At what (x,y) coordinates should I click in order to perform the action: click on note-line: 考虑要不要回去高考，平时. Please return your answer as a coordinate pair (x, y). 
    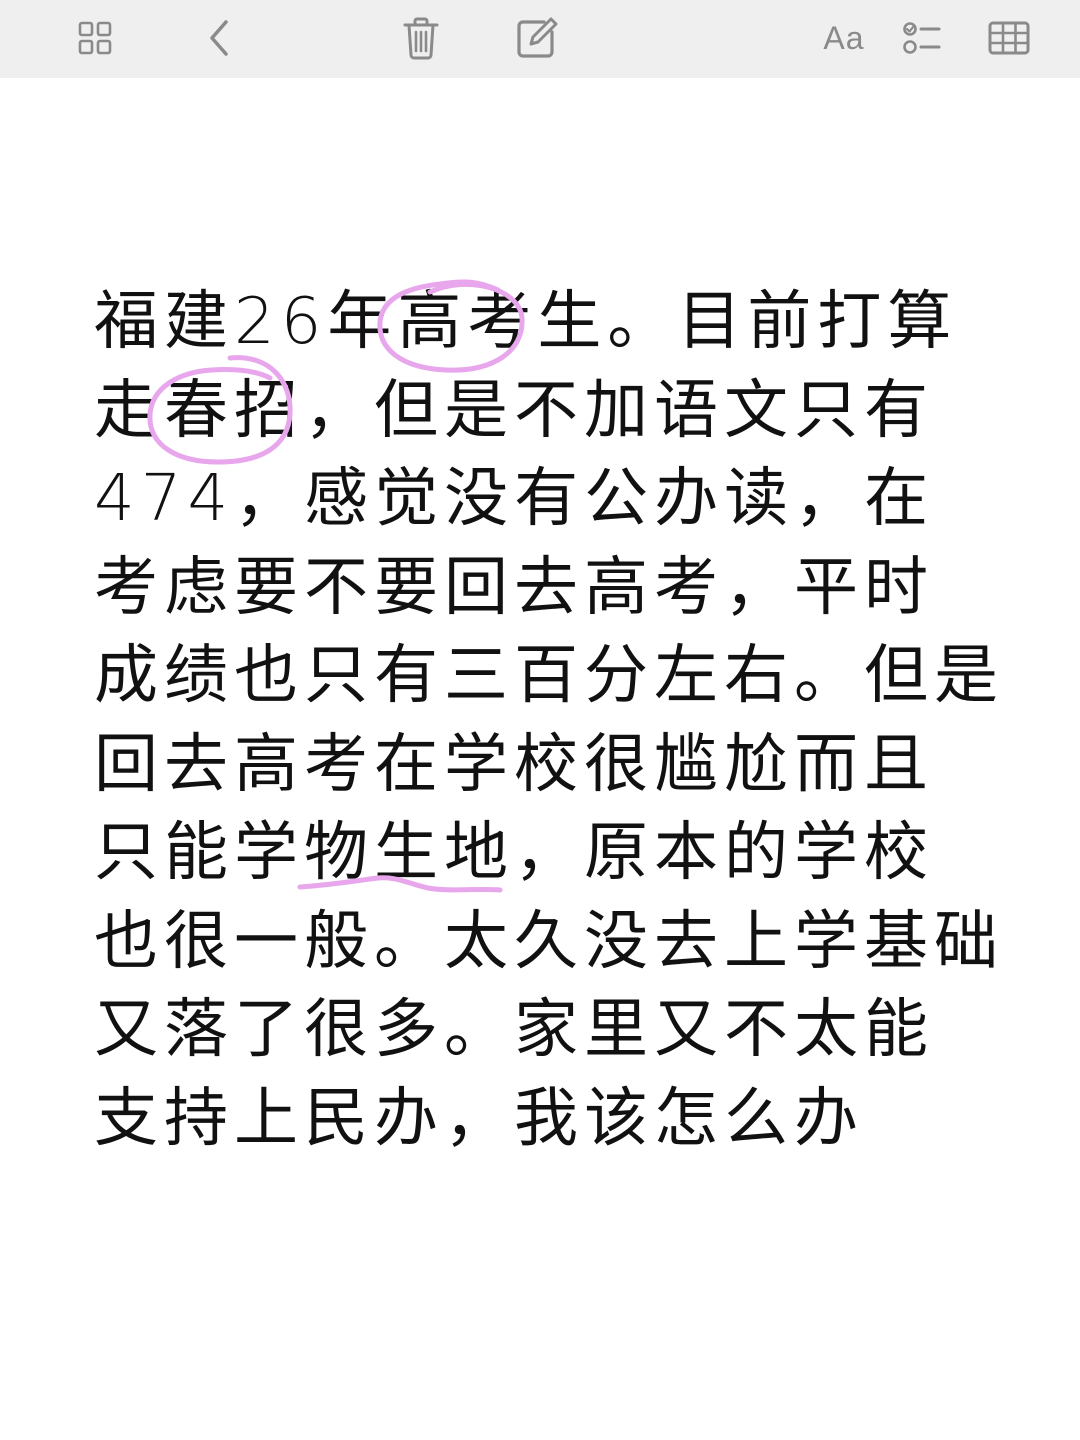
    Looking at the image, I should click on (514, 587).